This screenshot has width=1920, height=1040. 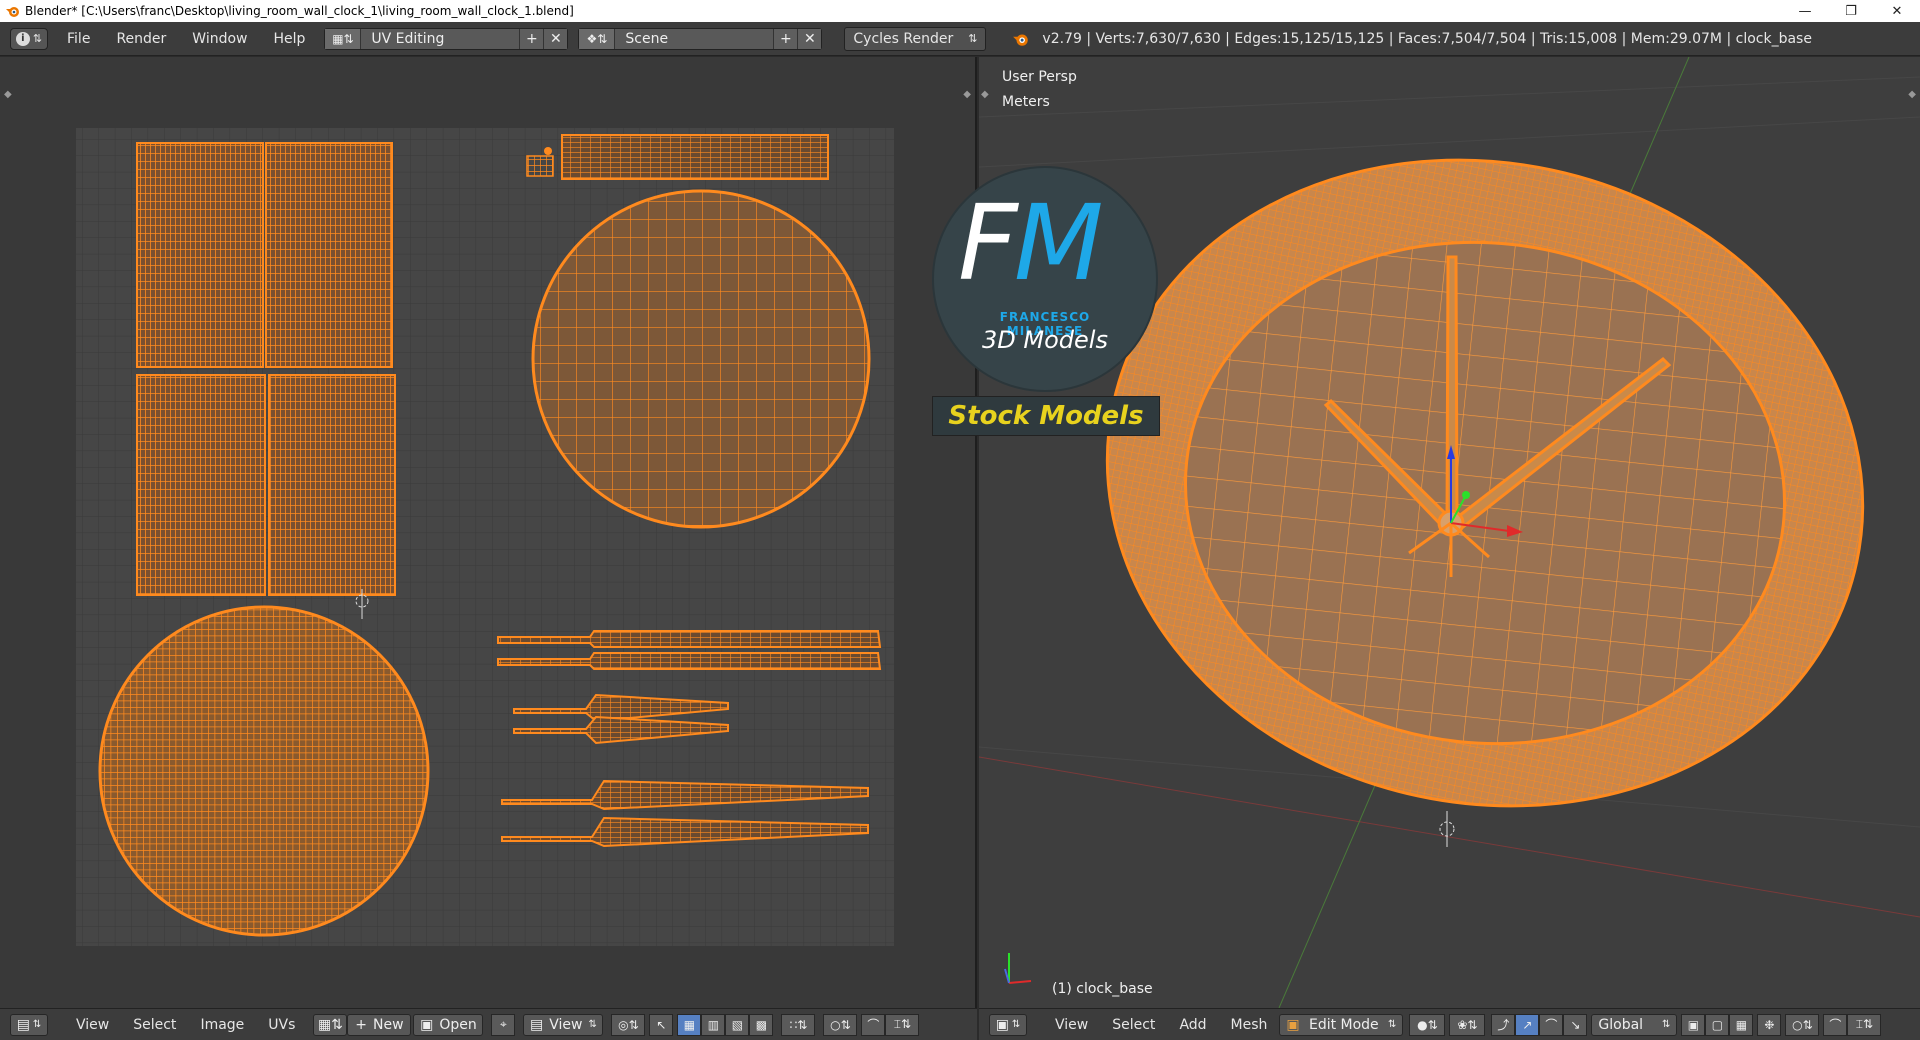 What do you see at coordinates (1741, 1024) in the screenshot?
I see `face-select-mode-icon: ▦` at bounding box center [1741, 1024].